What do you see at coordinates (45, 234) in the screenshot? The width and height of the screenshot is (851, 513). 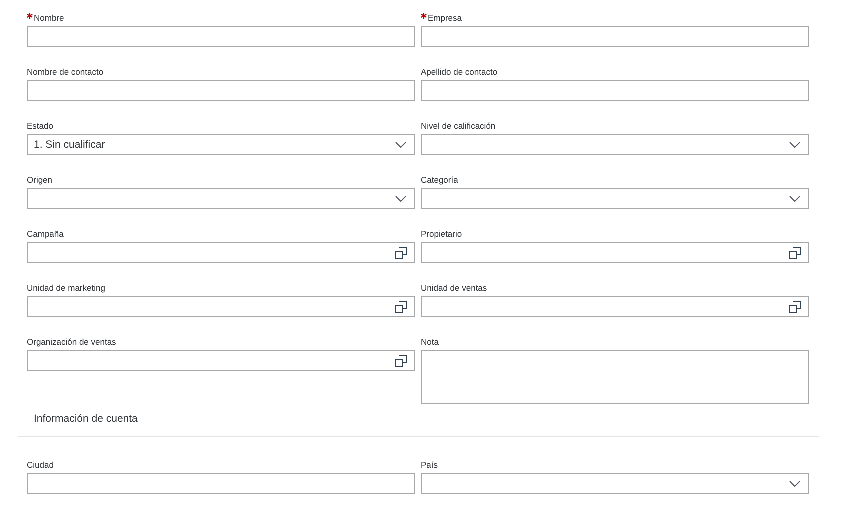 I see `field-label: Campaña` at bounding box center [45, 234].